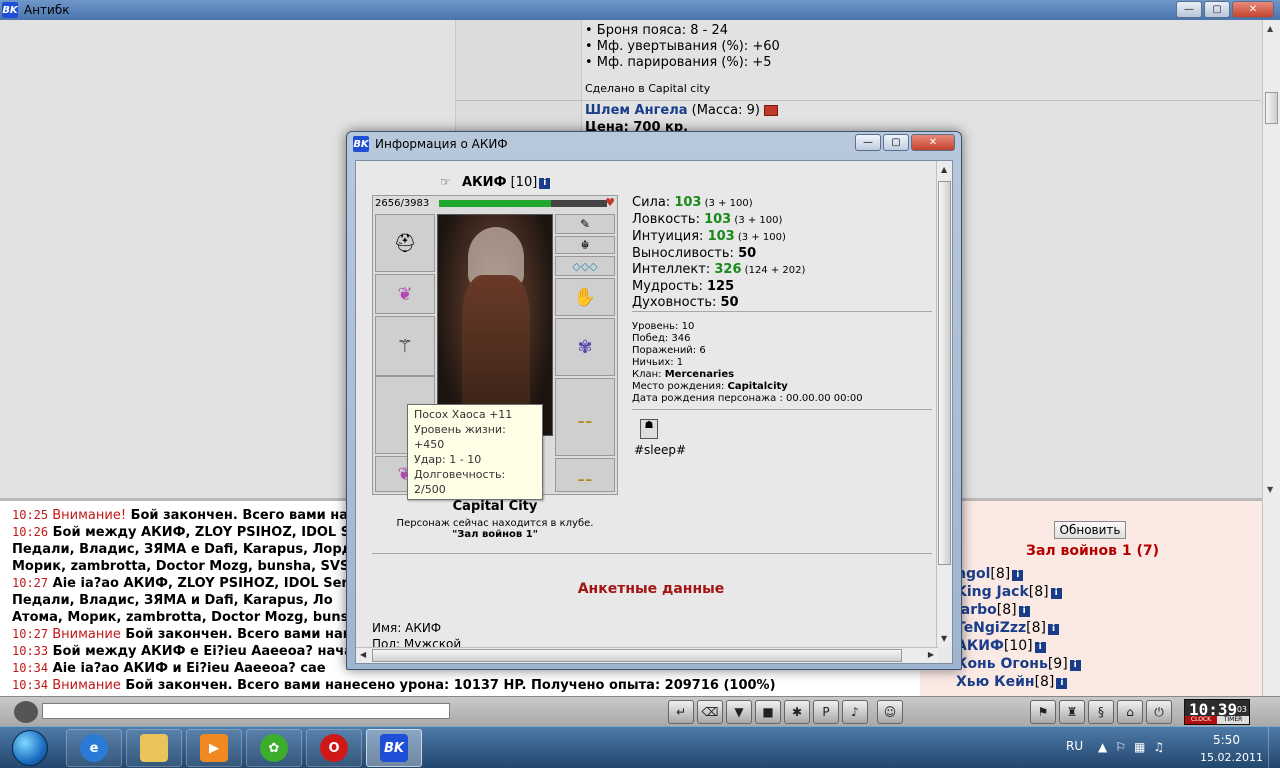  Describe the element at coordinates (1253, 9) in the screenshot. I see `close-button: ✕` at that location.